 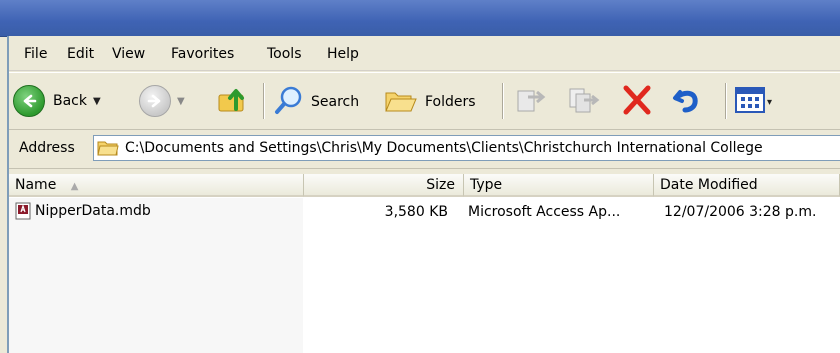 I want to click on address-label: Address, so click(x=47, y=148).